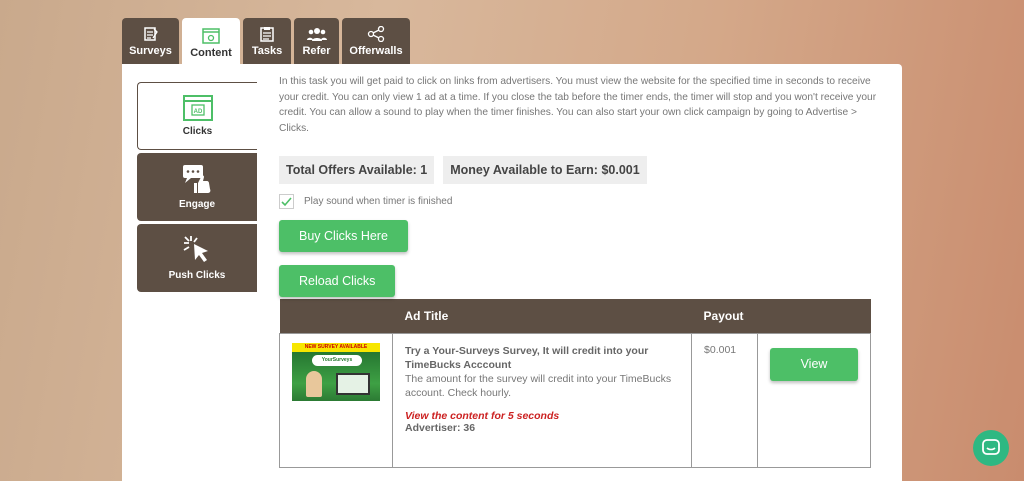 This screenshot has width=1024, height=481. I want to click on chat-launcher-button, so click(991, 448).